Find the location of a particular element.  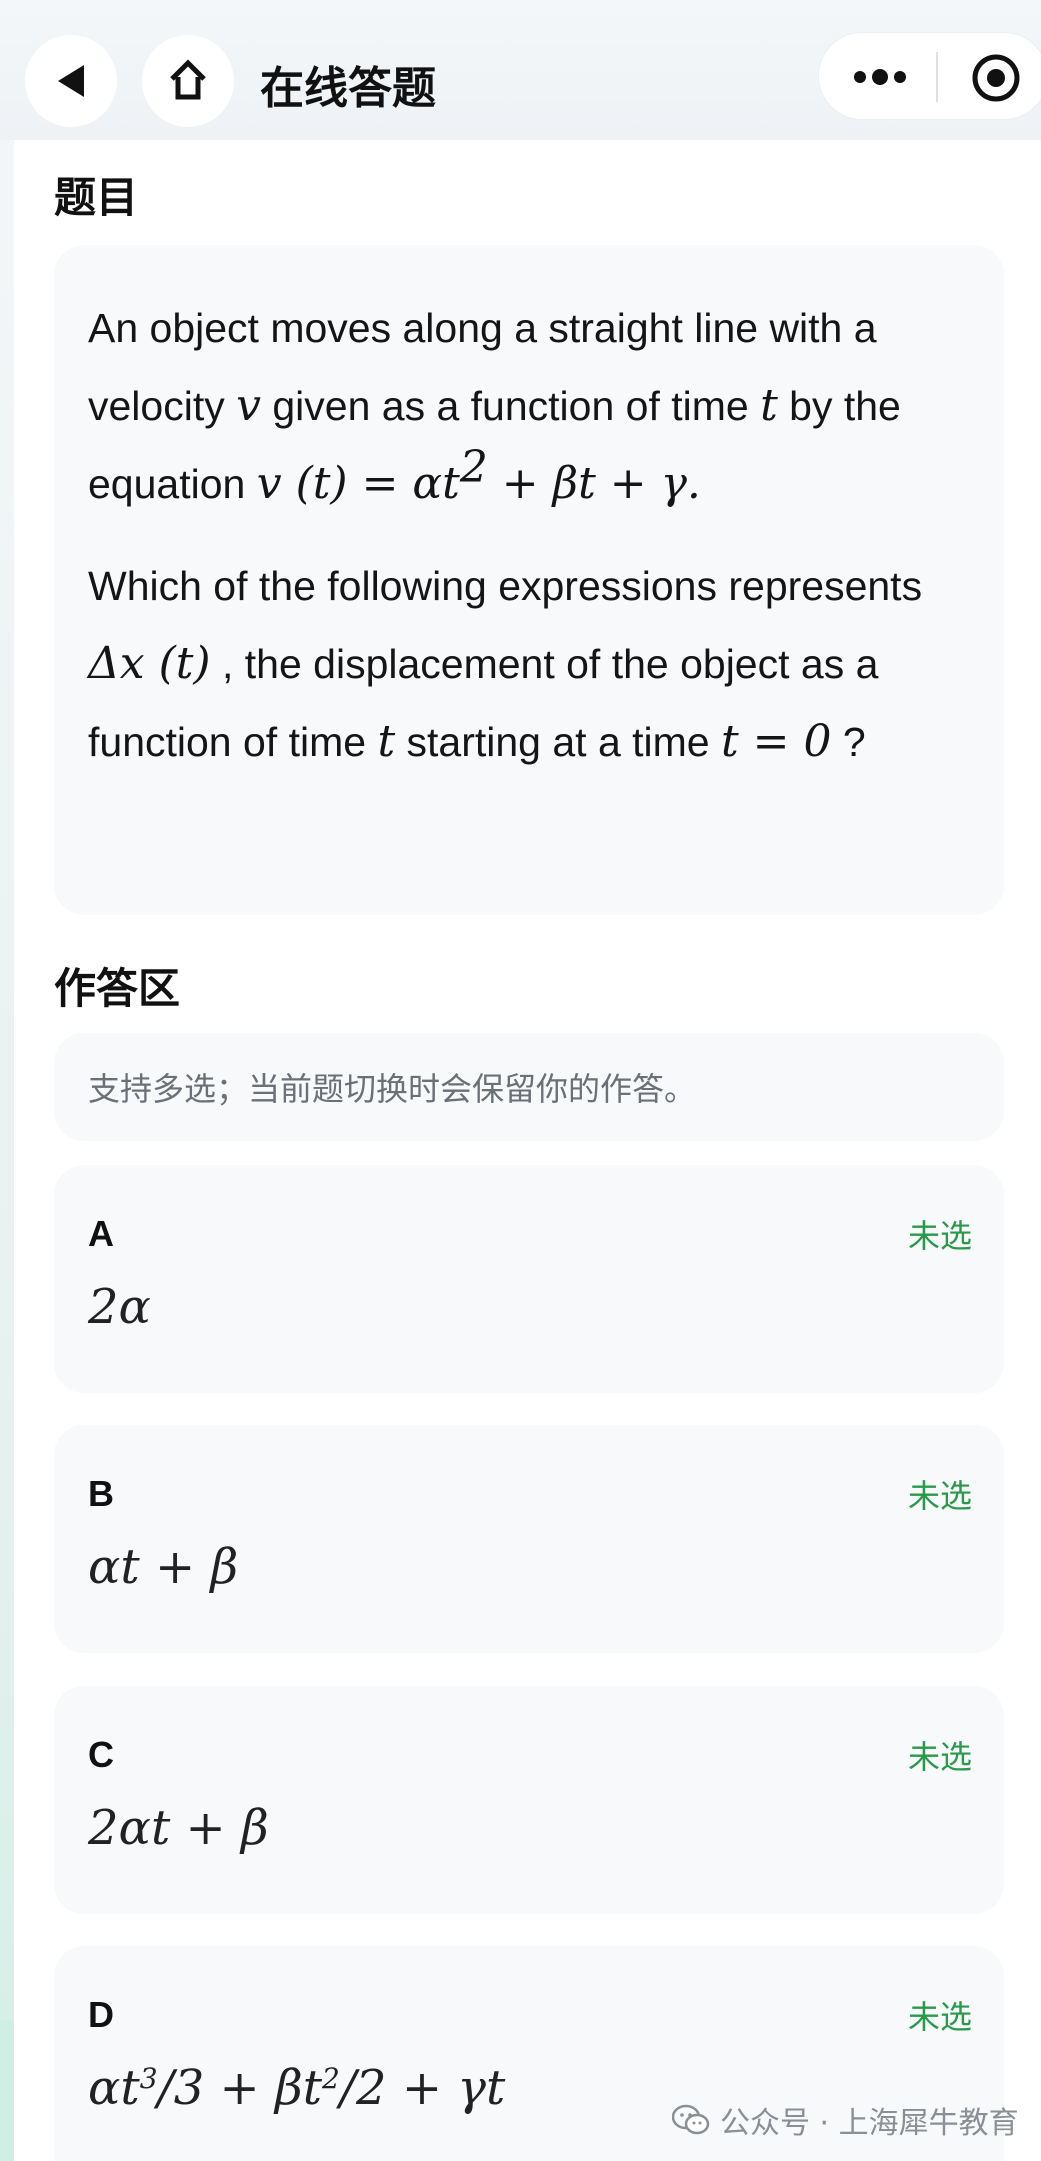

math-exponent: 3 is located at coordinates (148, 2078).